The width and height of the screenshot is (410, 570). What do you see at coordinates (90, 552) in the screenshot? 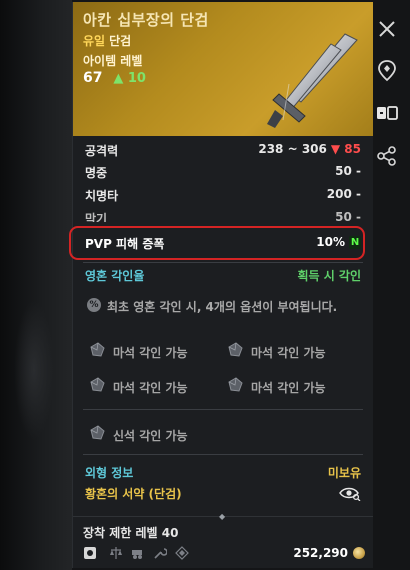
I see `trade-lock-icon` at bounding box center [90, 552].